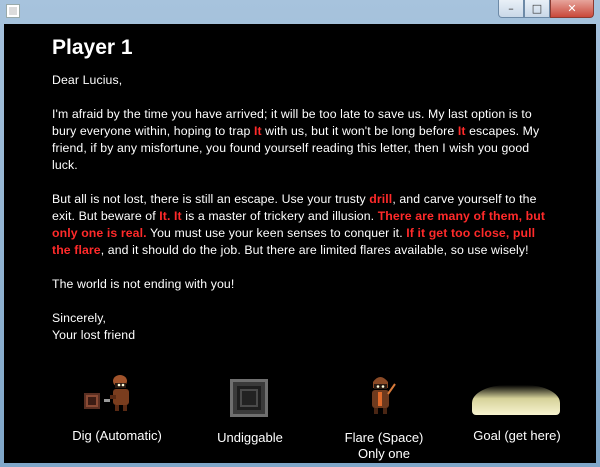  I want to click on close-button: ✕, so click(572, 9).